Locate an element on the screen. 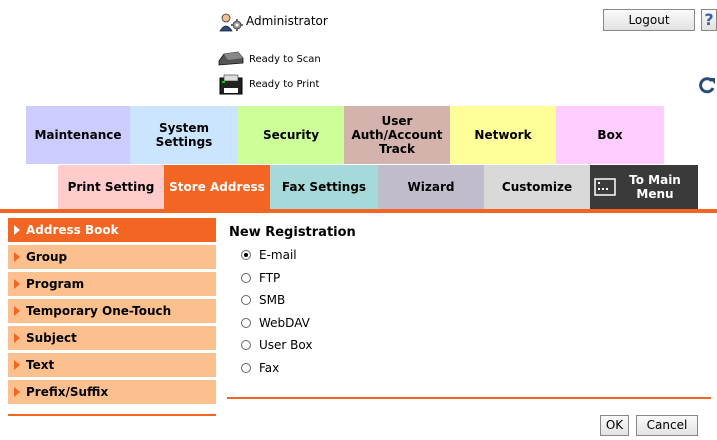 Image resolution: width=717 pixels, height=440 pixels. tab-security-label: Security is located at coordinates (291, 135).